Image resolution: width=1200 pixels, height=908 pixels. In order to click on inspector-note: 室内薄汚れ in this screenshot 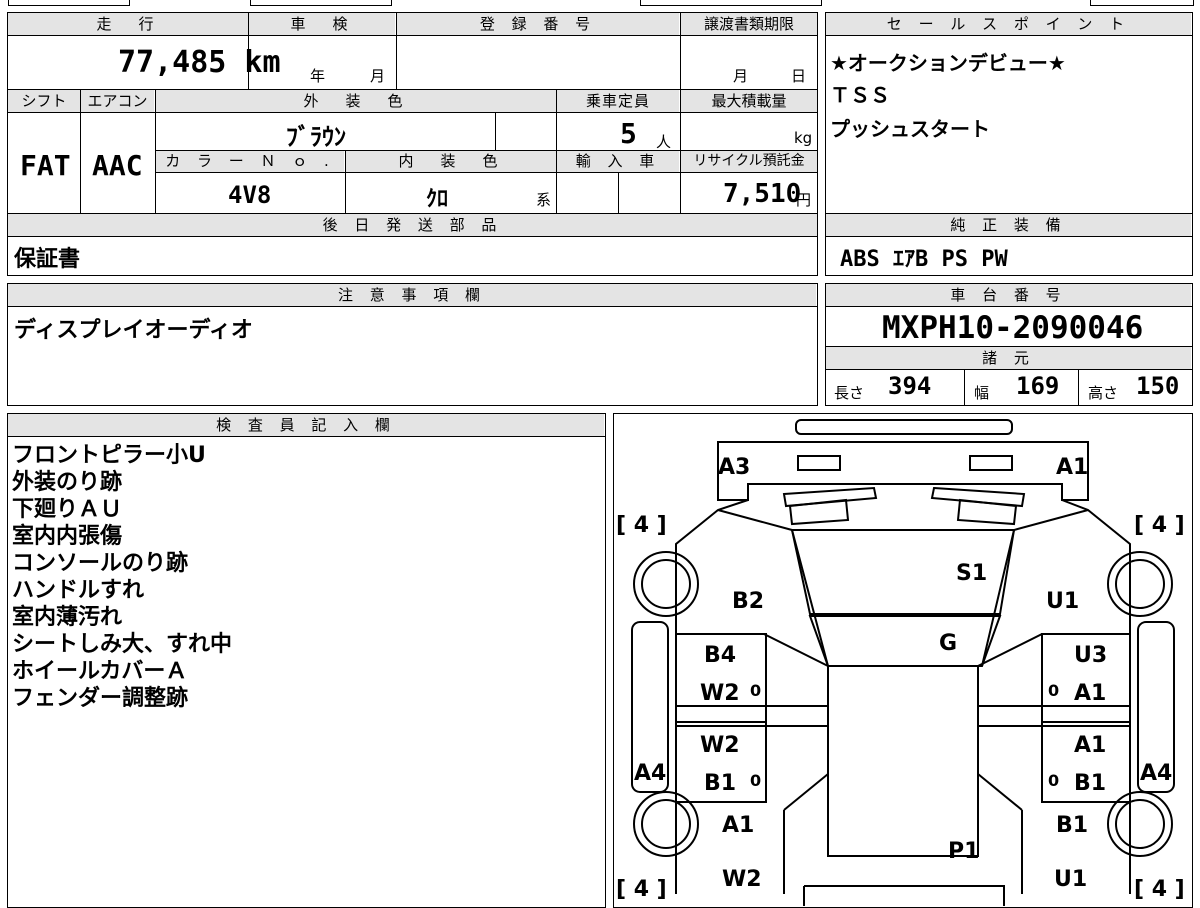, I will do `click(67, 617)`.